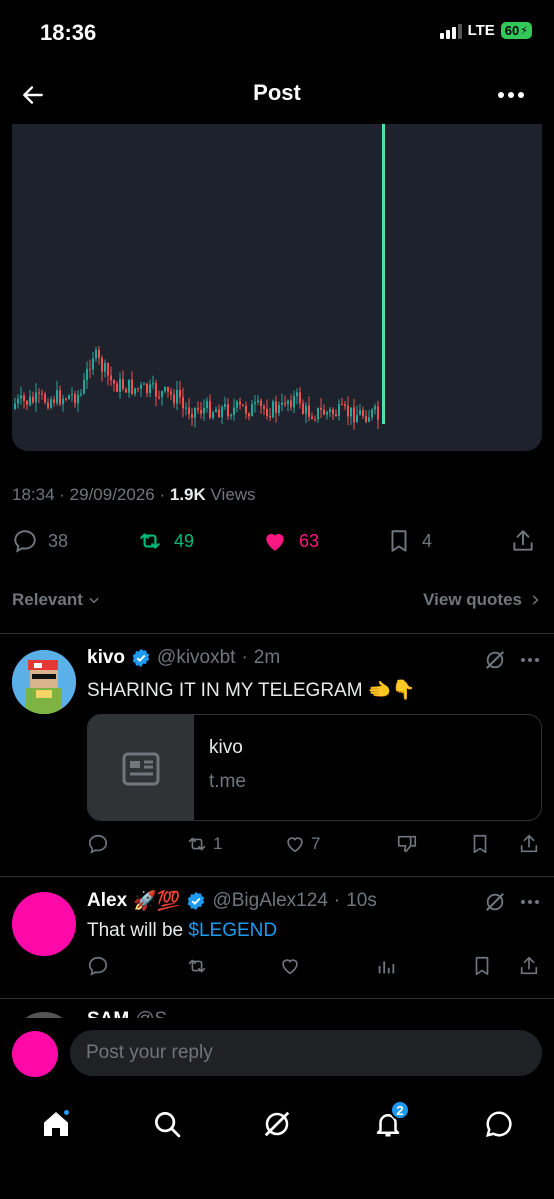 Image resolution: width=554 pixels, height=1199 pixels. What do you see at coordinates (314, 767) in the screenshot?
I see `link-preview-card: kivo t.me` at bounding box center [314, 767].